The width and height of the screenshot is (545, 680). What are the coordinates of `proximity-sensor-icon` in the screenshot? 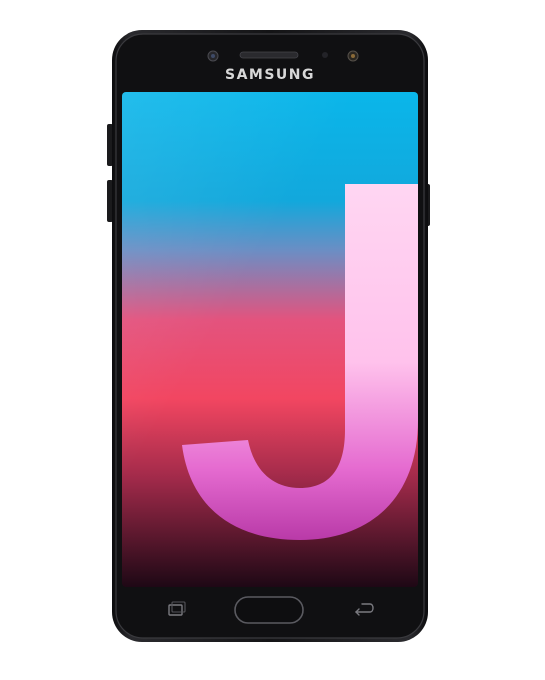 It's located at (325, 55).